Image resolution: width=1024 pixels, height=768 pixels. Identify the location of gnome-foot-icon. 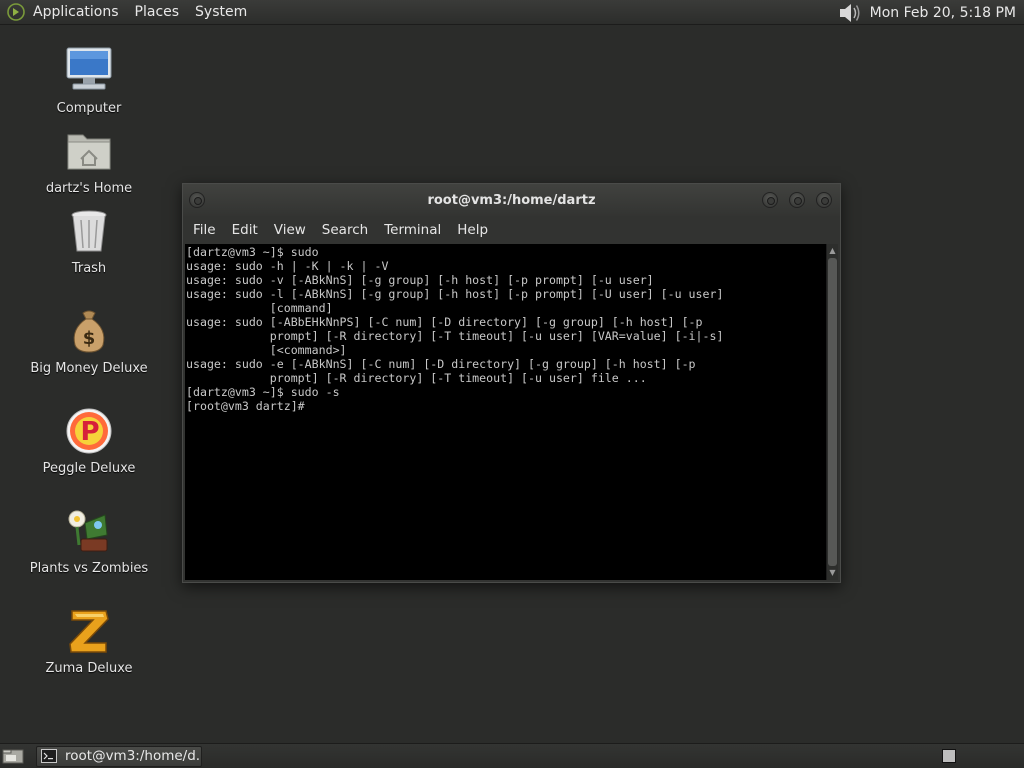
(16, 12).